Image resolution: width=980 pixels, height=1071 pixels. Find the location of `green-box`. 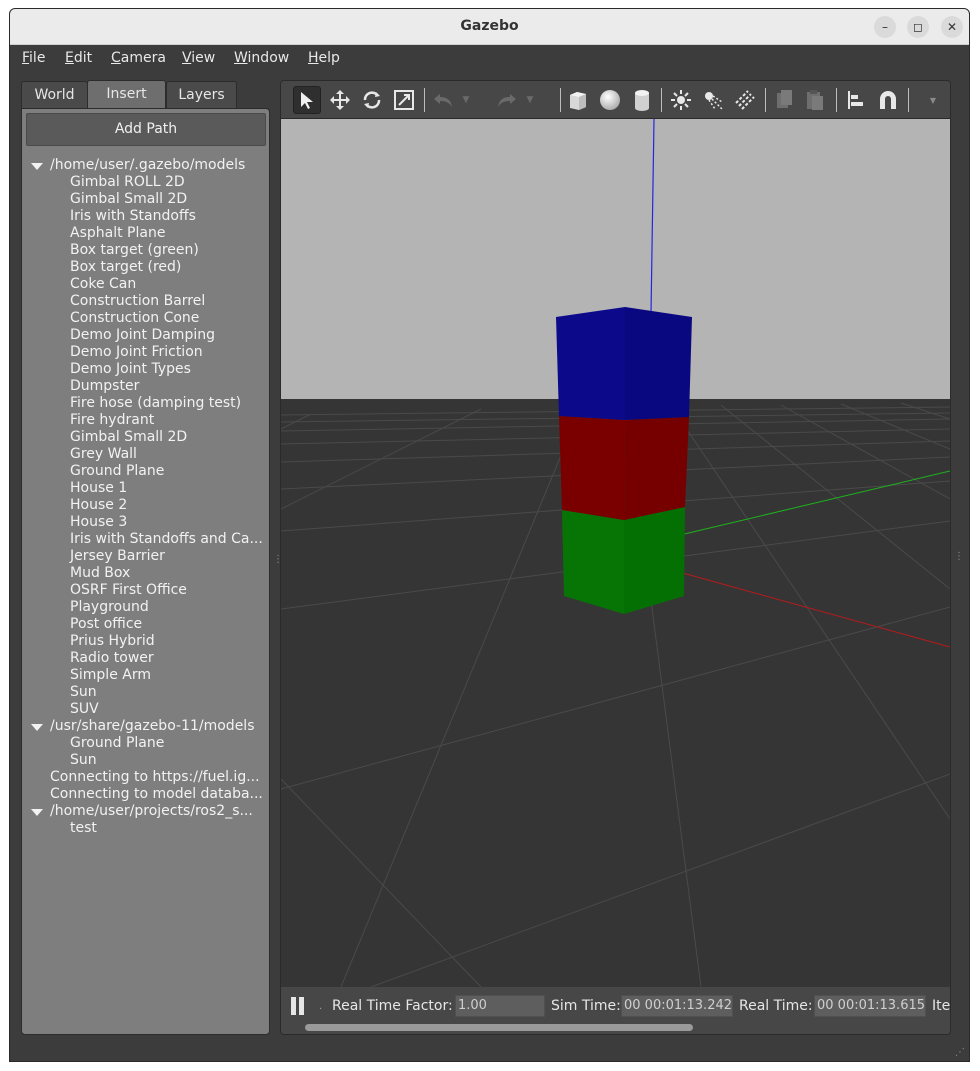

green-box is located at coordinates (623, 560).